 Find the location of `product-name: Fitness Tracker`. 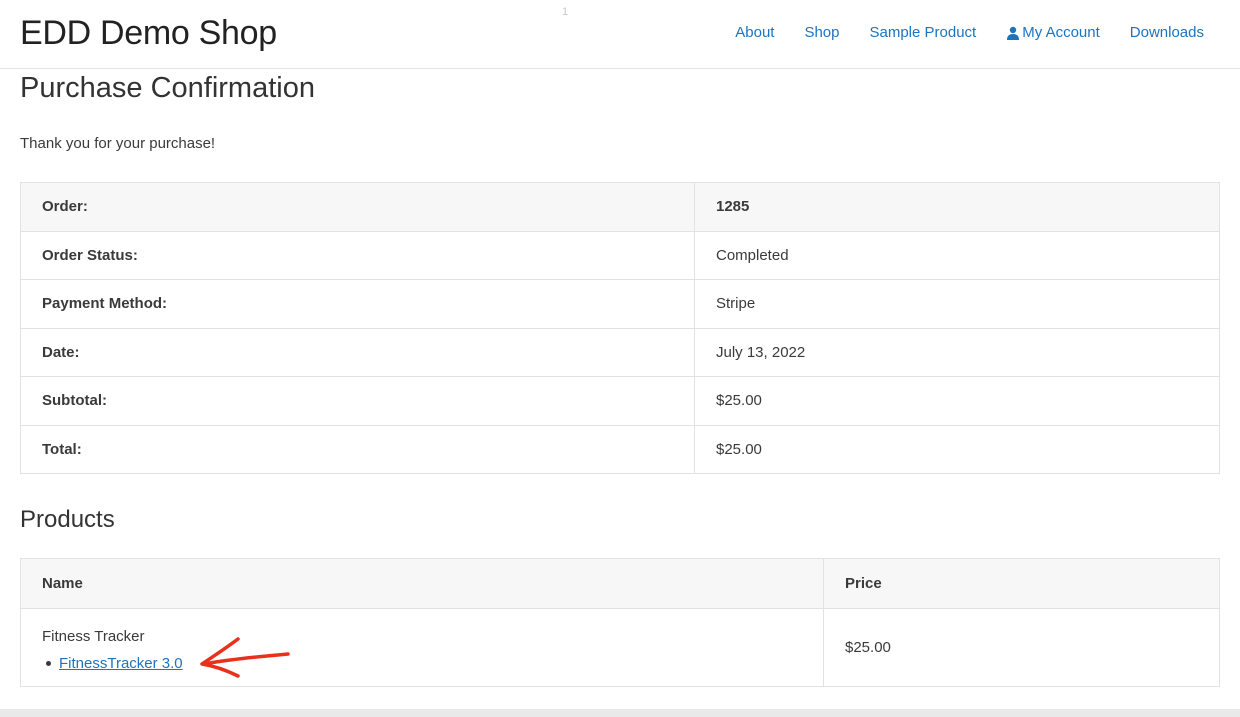

product-name: Fitness Tracker is located at coordinates (93, 636).